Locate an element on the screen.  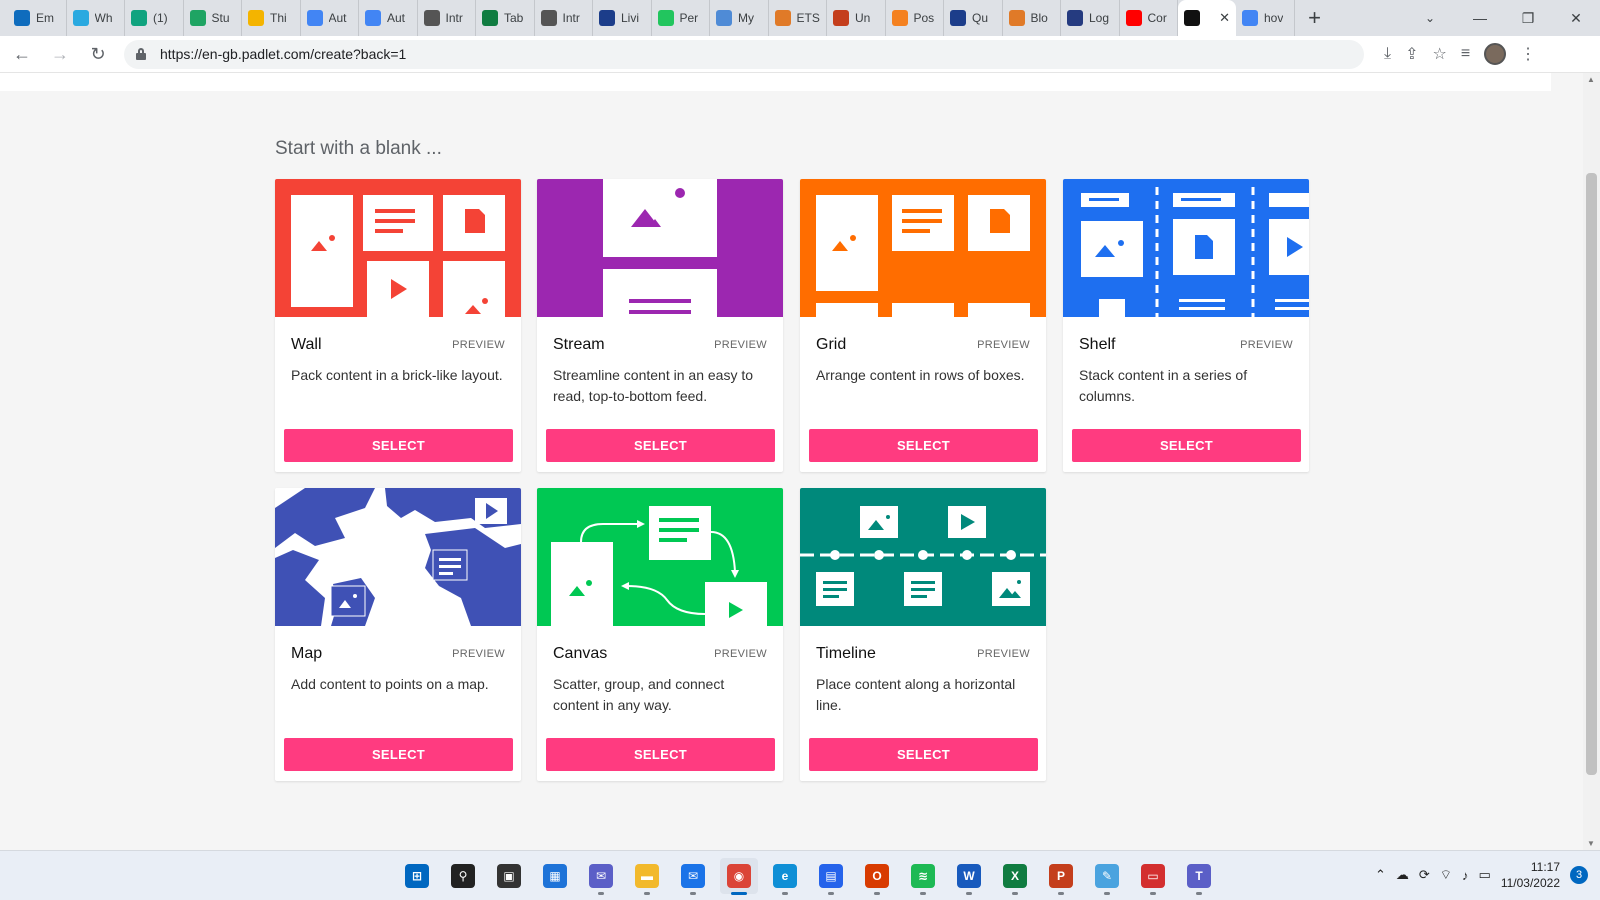
browser-tab: Pos is located at coordinates (915, 18).